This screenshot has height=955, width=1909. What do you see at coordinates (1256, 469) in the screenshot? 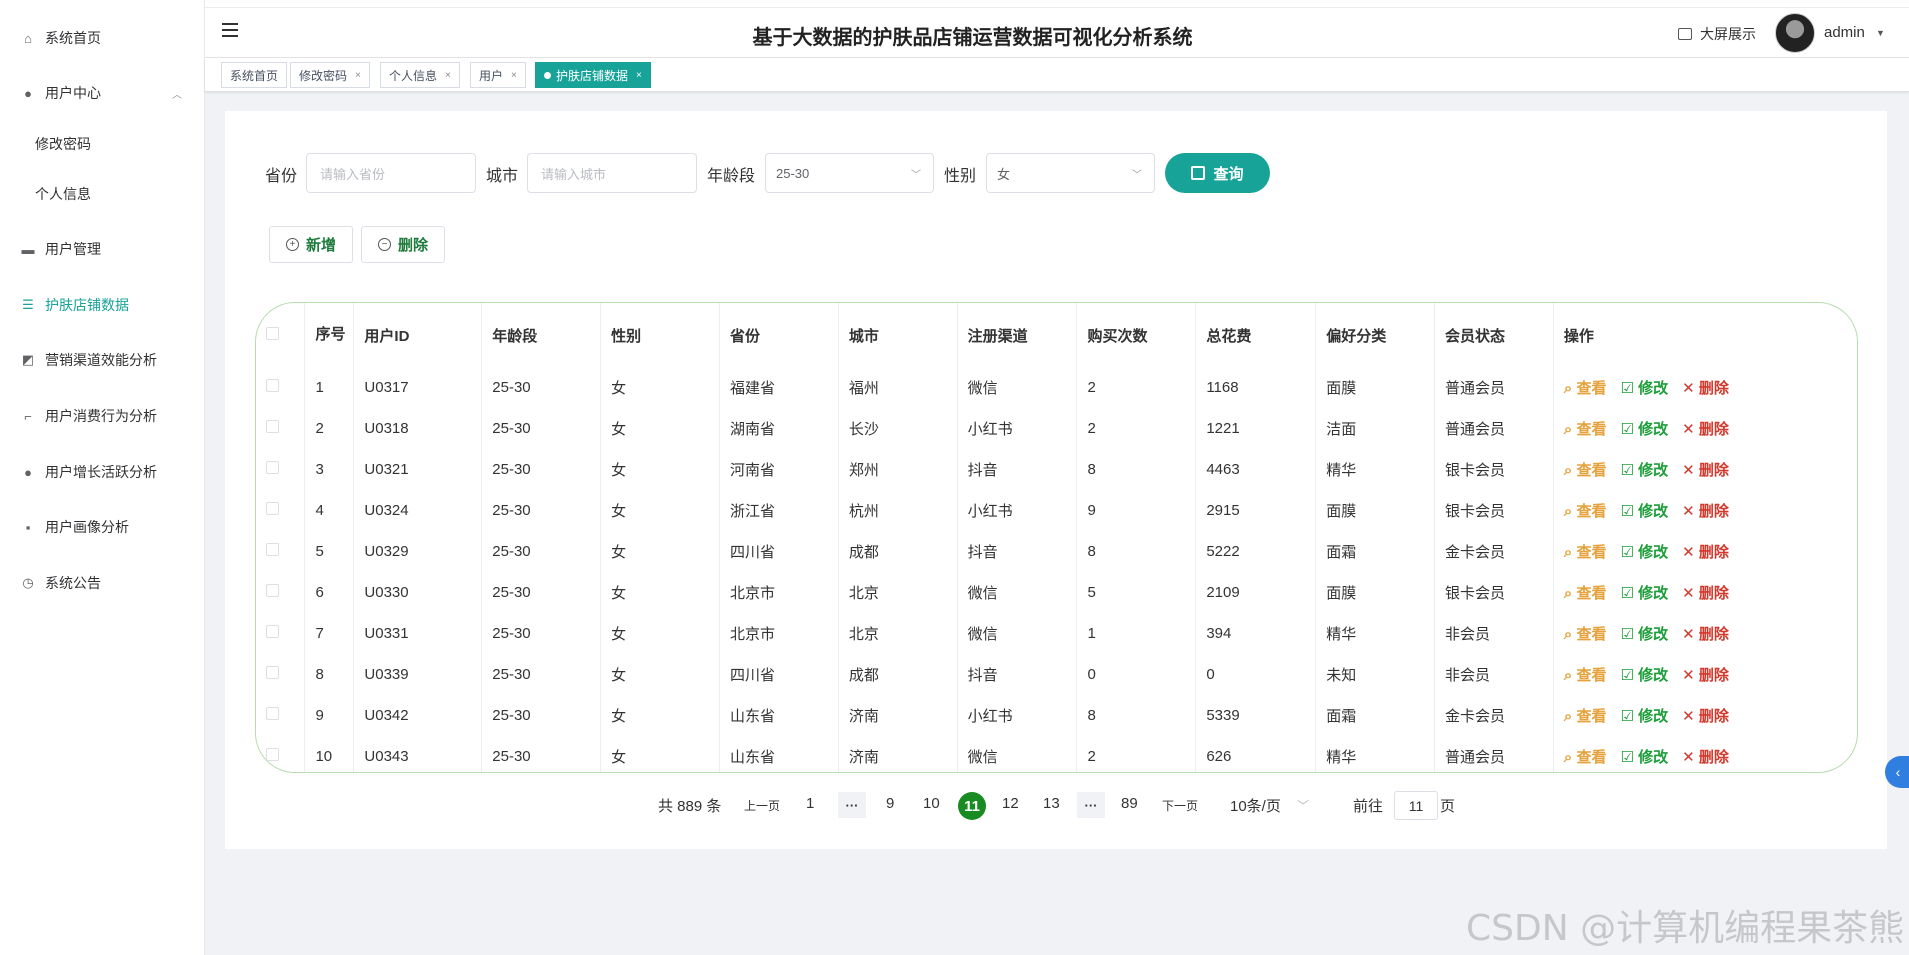
I see `table-cell: 4463` at bounding box center [1256, 469].